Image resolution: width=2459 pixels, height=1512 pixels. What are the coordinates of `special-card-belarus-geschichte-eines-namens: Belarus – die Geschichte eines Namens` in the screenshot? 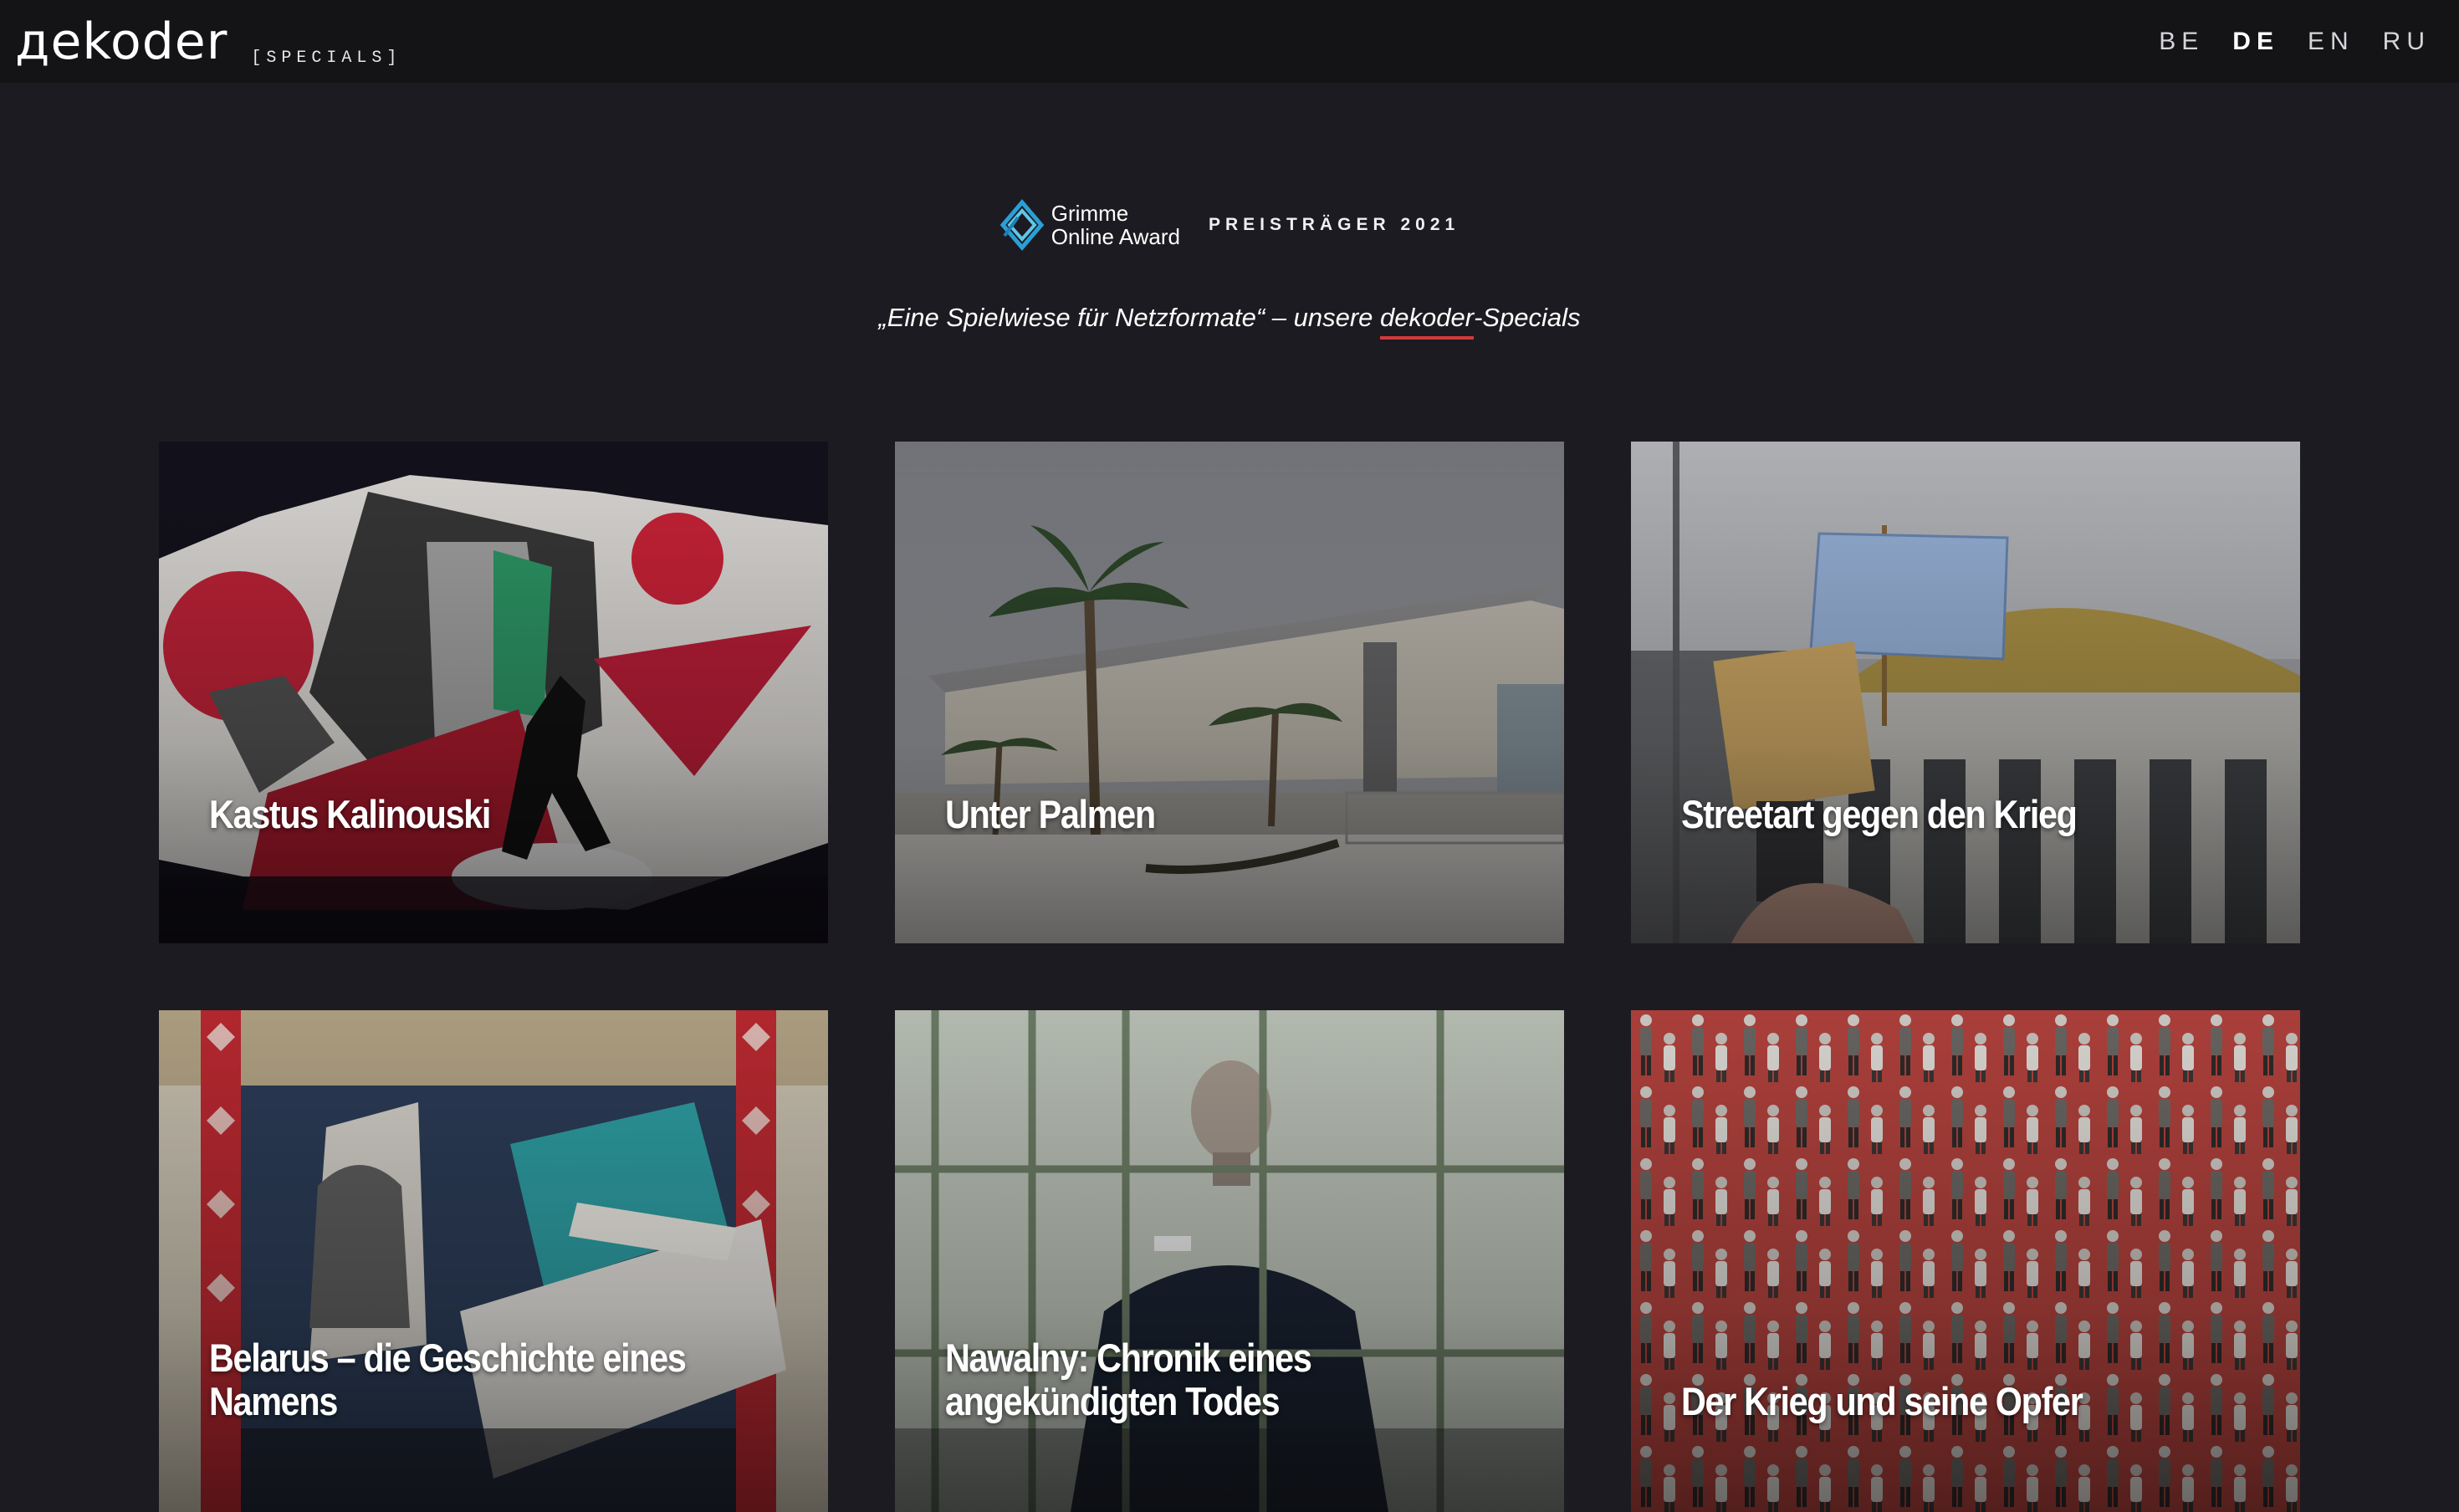 It's located at (493, 1261).